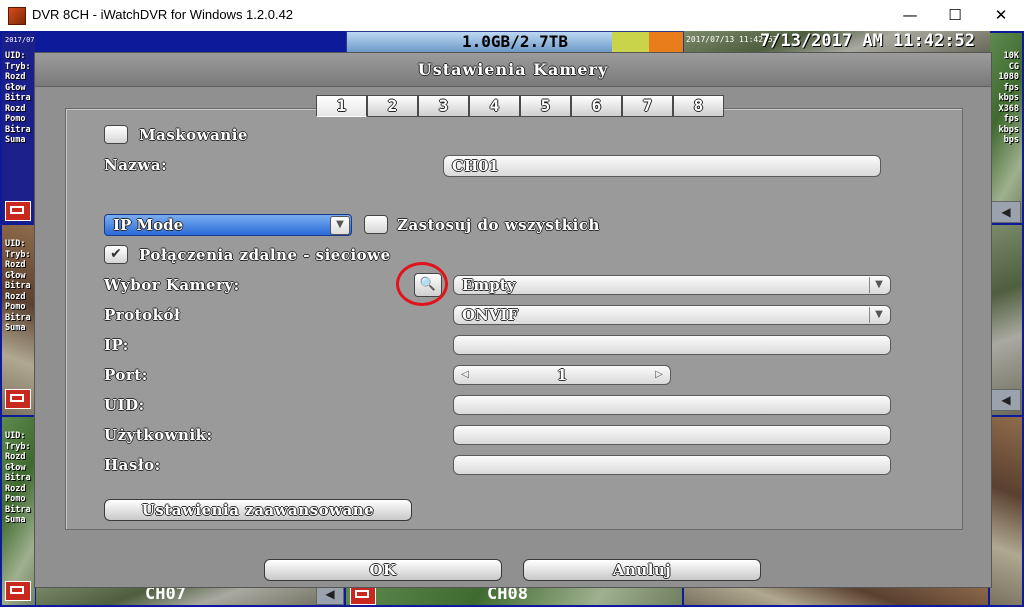 Image resolution: width=1024 pixels, height=607 pixels. Describe the element at coordinates (490, 315) in the screenshot. I see `protocol-value: ONVIF` at that location.